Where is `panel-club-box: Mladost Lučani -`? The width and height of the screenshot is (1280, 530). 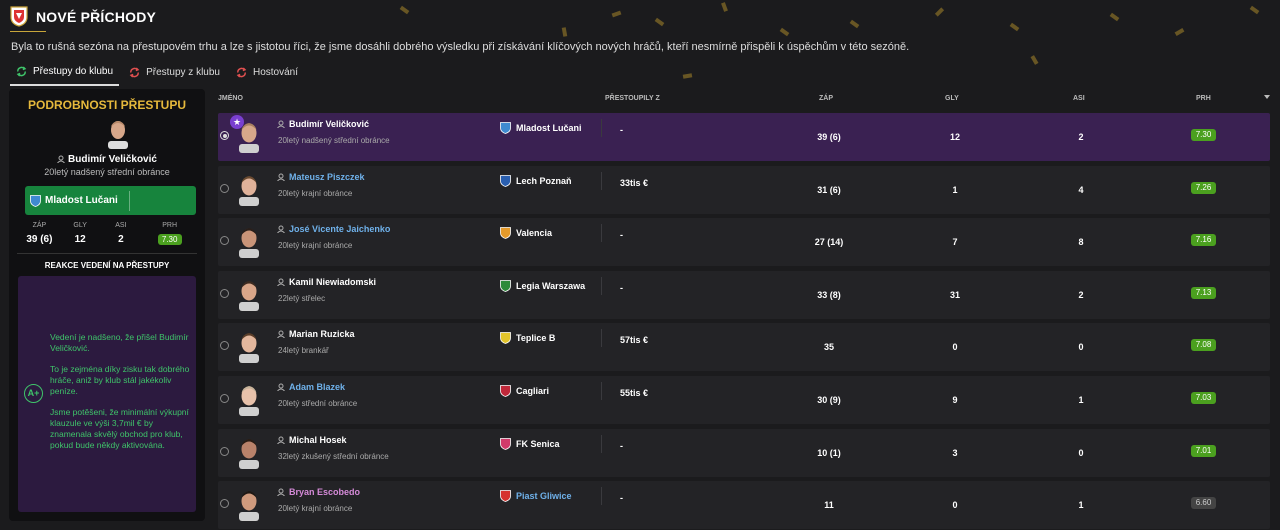 panel-club-box: Mladost Lučani - is located at coordinates (227, 200).